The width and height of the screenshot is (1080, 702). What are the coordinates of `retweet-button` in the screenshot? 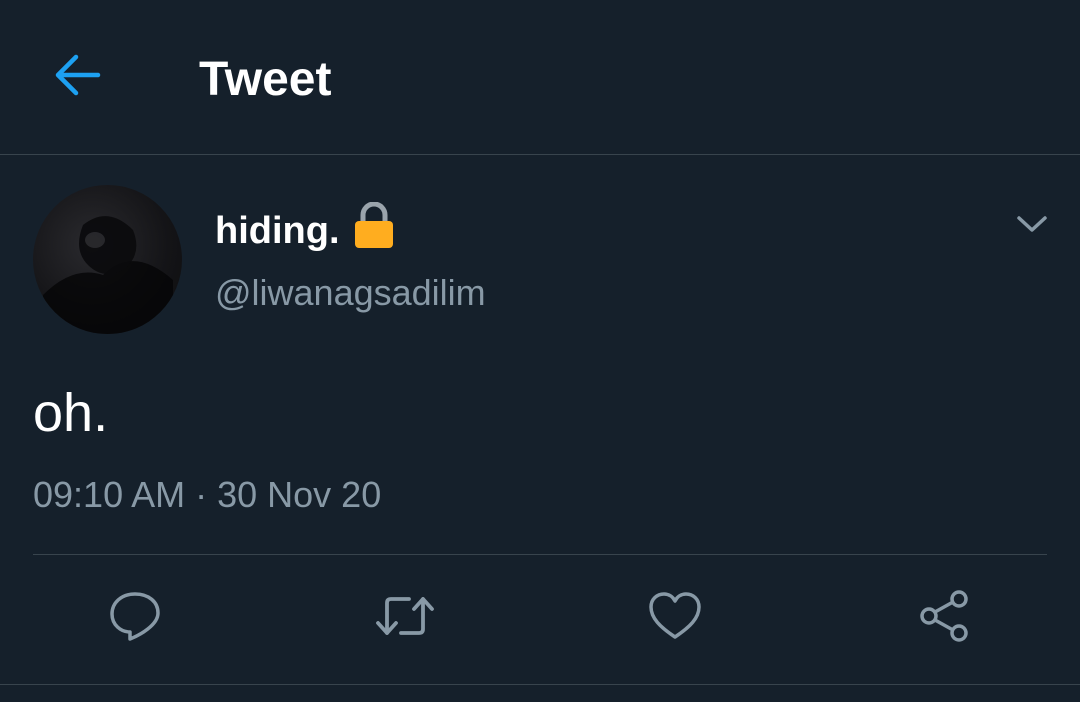 It's located at (405, 618).